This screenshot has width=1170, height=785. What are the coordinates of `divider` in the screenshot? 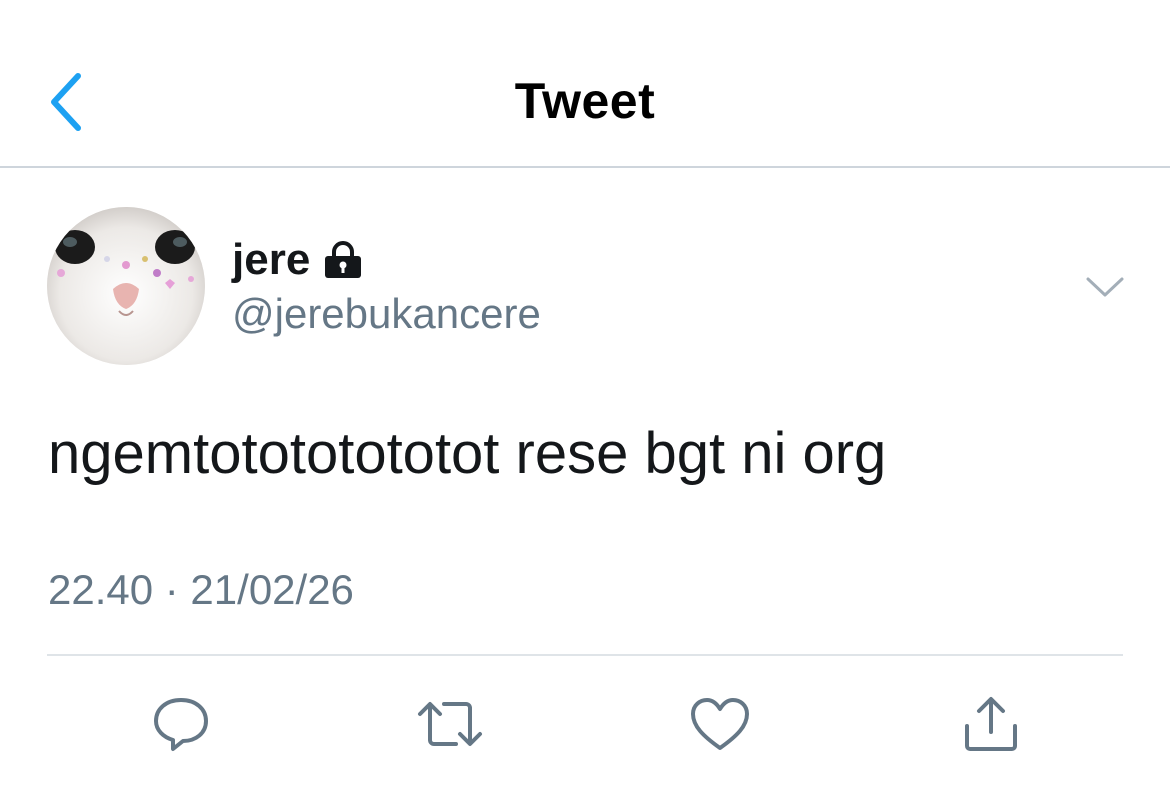 It's located at (585, 655).